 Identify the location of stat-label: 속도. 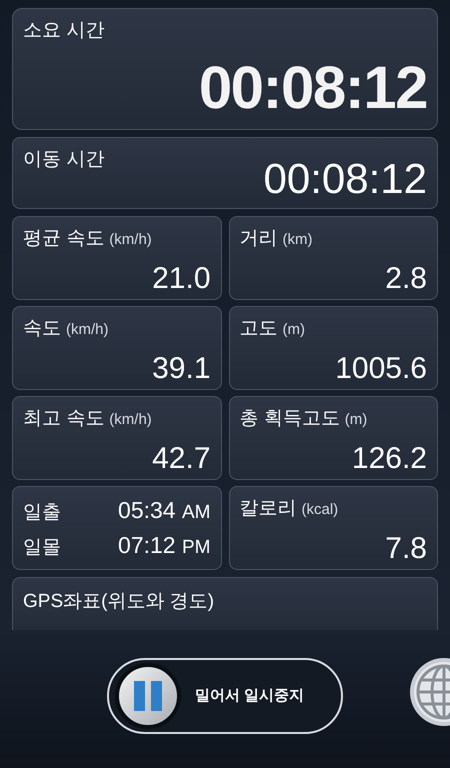
(42, 329).